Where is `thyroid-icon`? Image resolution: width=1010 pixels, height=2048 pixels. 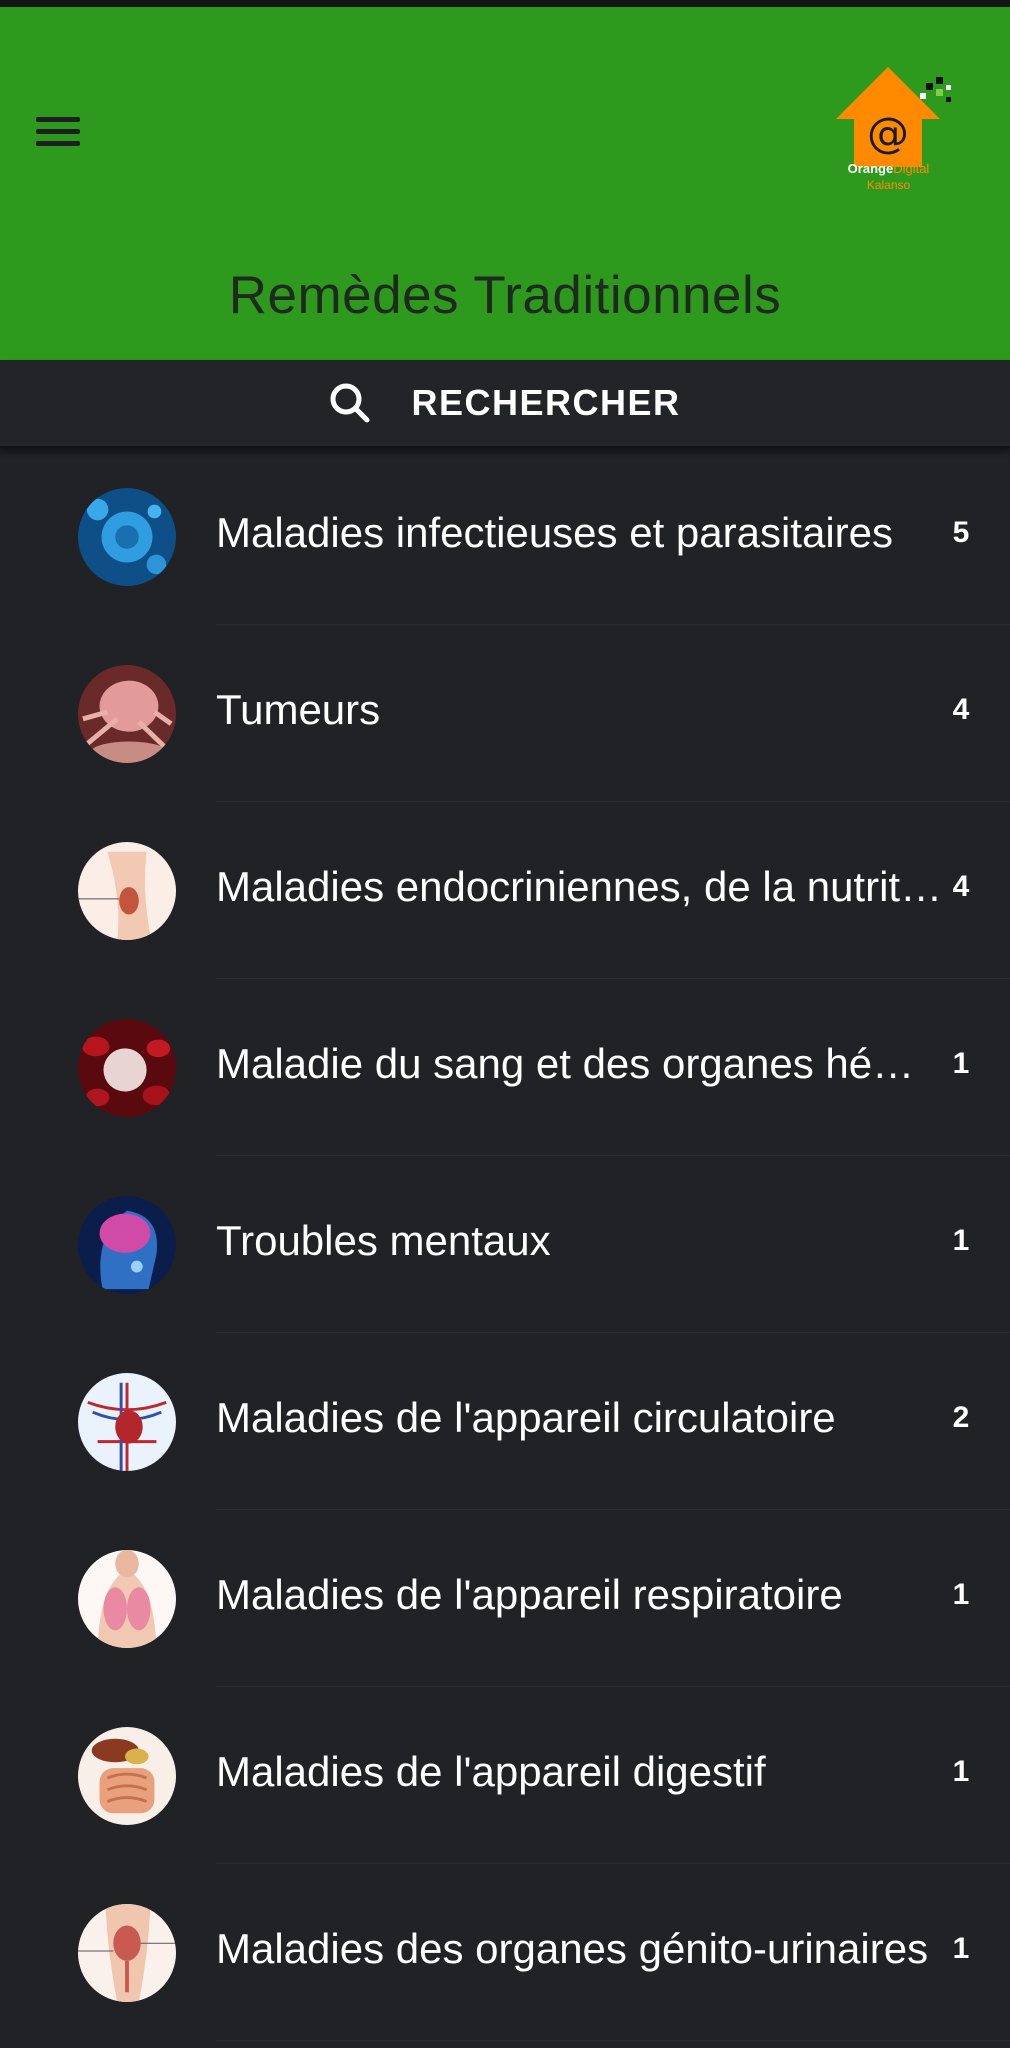 thyroid-icon is located at coordinates (127, 891).